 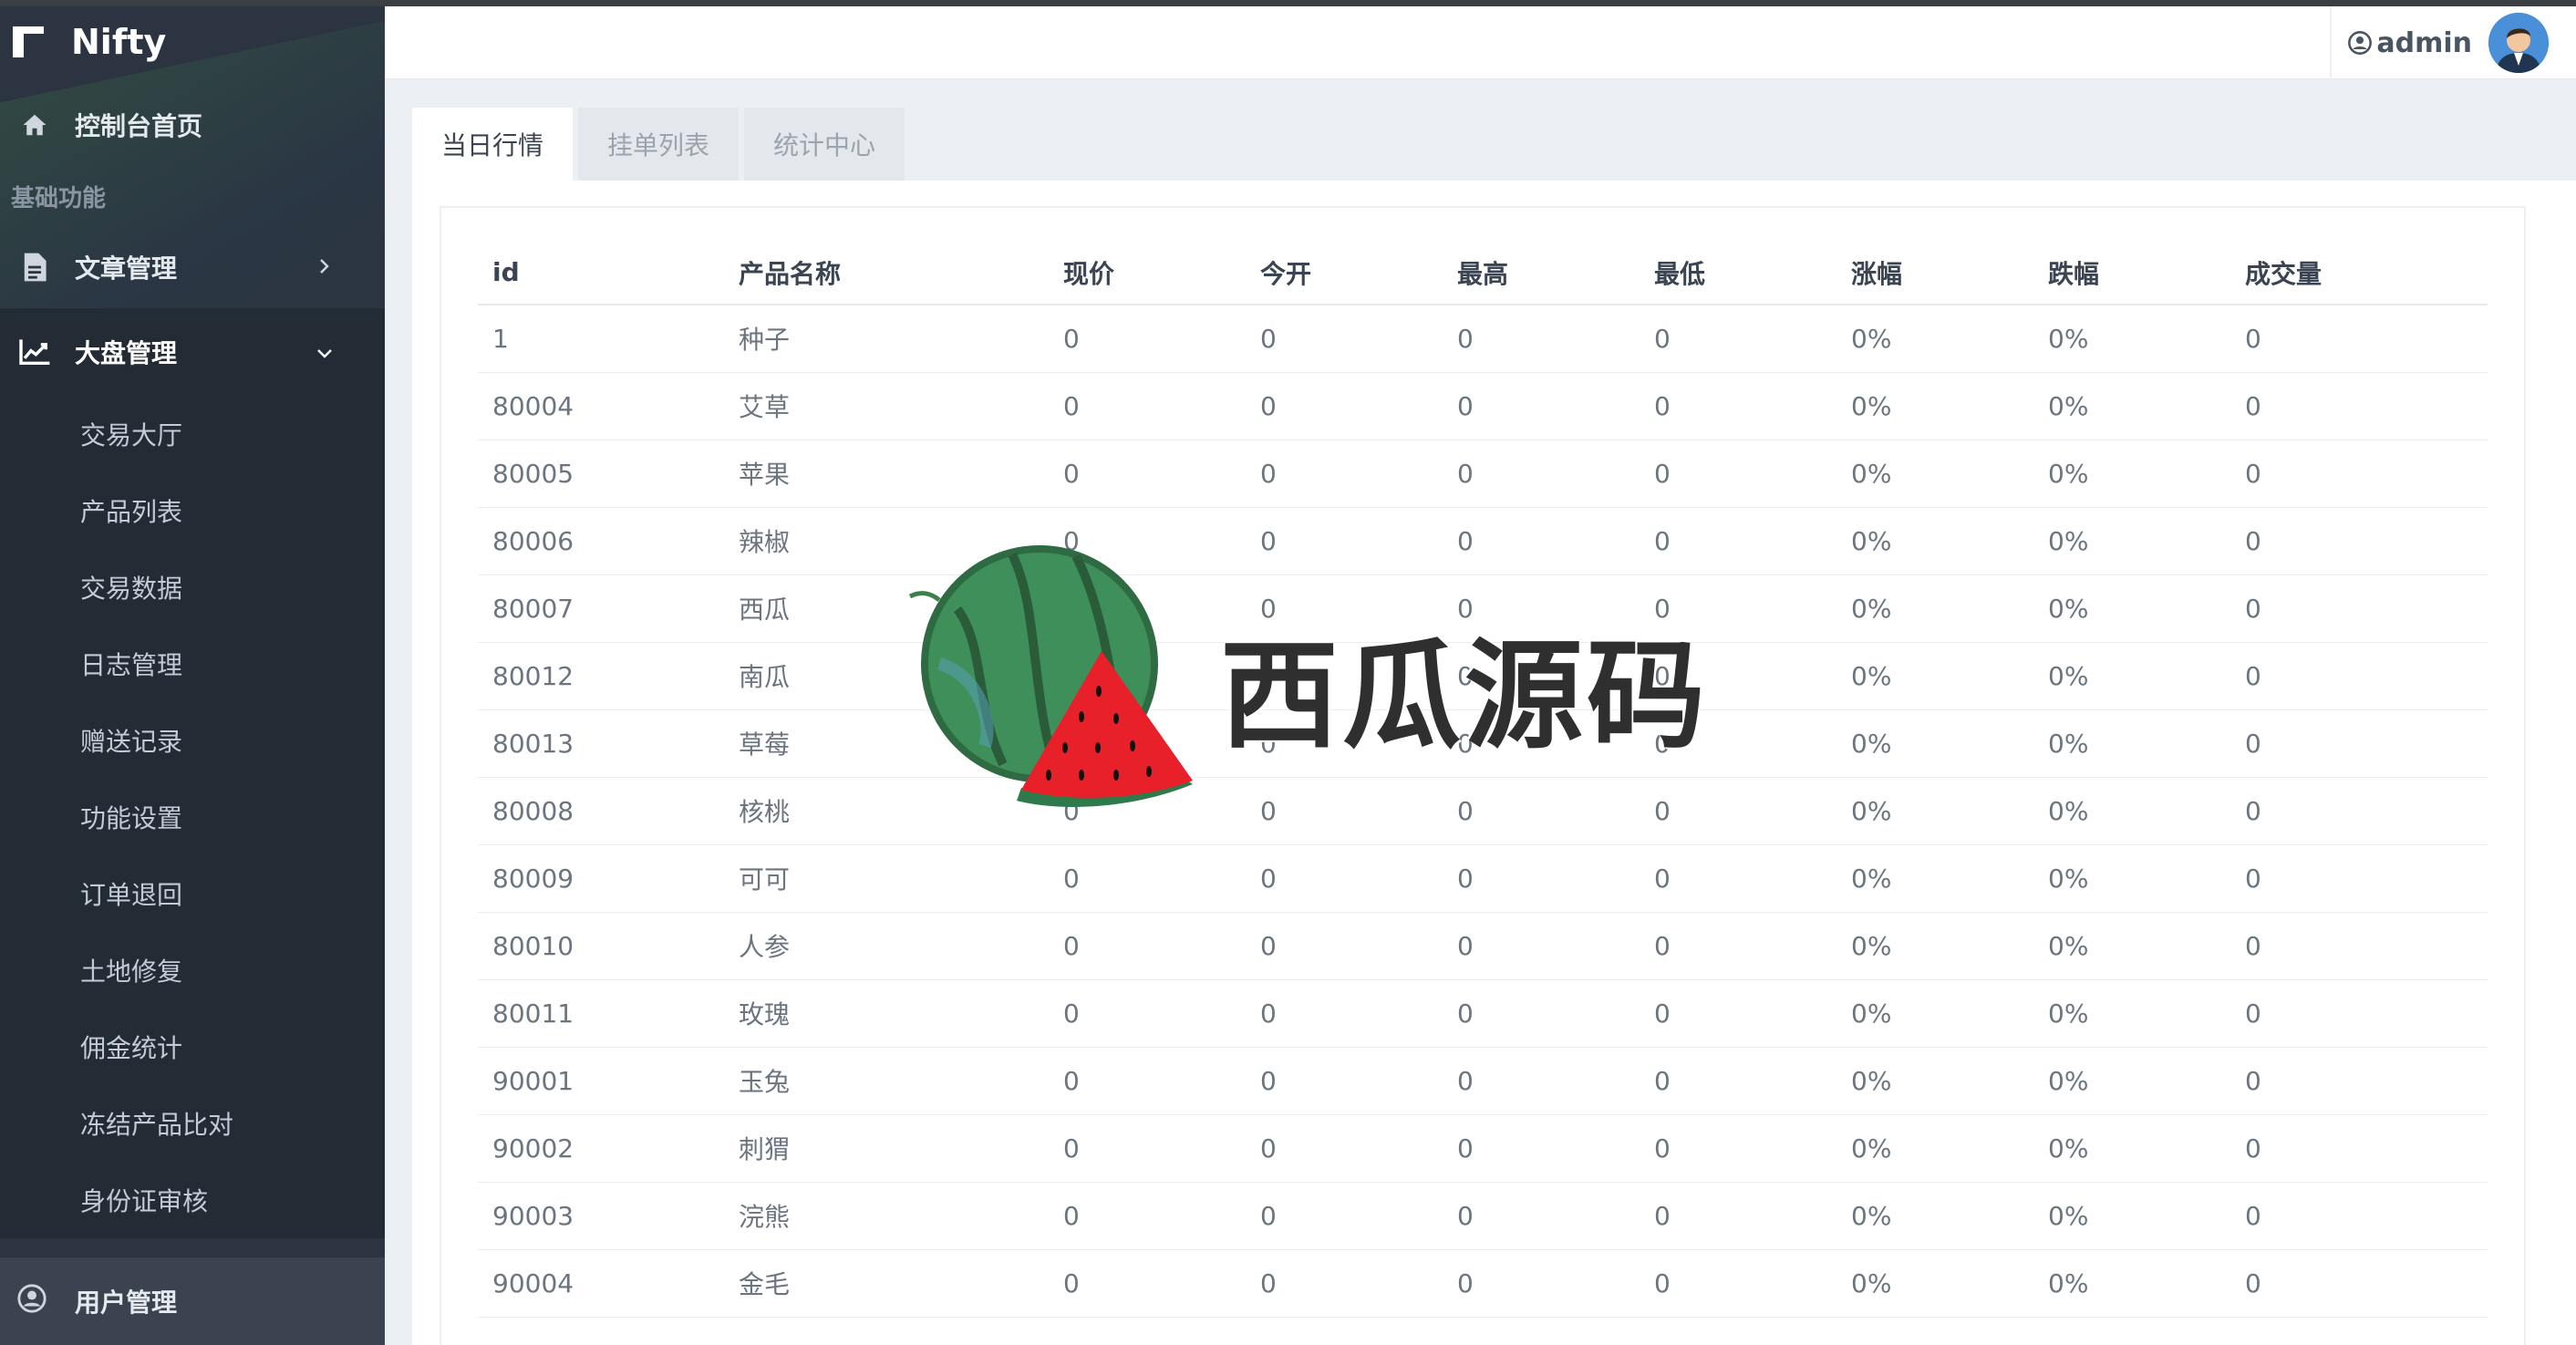 What do you see at coordinates (2359, 273) in the screenshot?
I see `column-header: 成交量` at bounding box center [2359, 273].